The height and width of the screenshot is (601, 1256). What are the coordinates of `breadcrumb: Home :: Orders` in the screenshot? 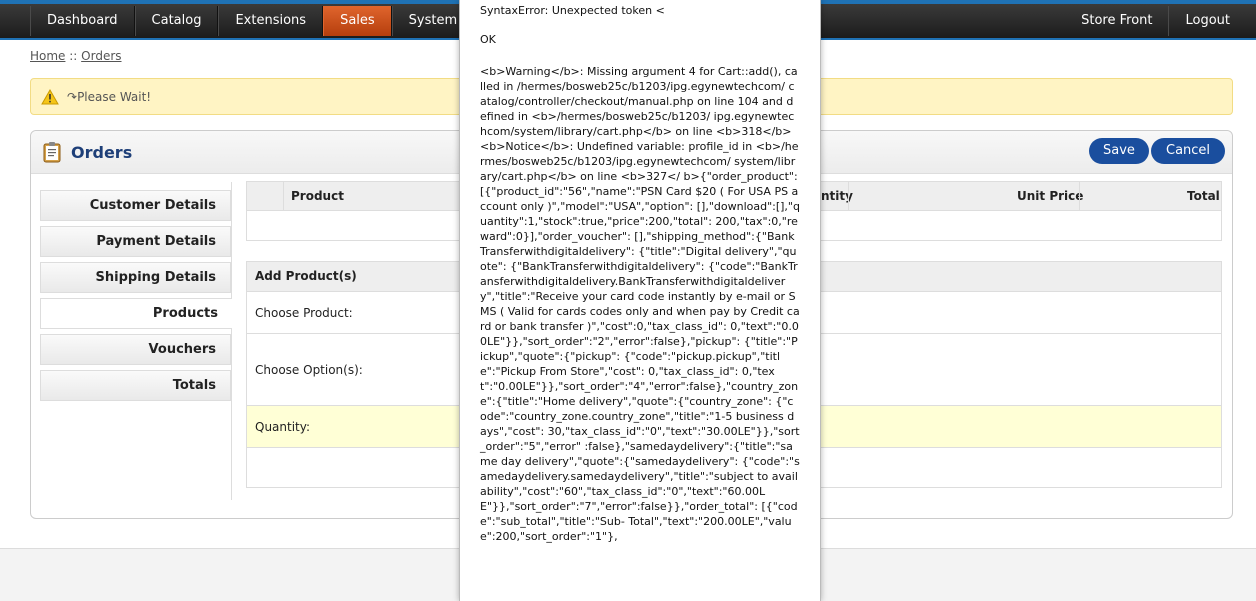 It's located at (76, 56).